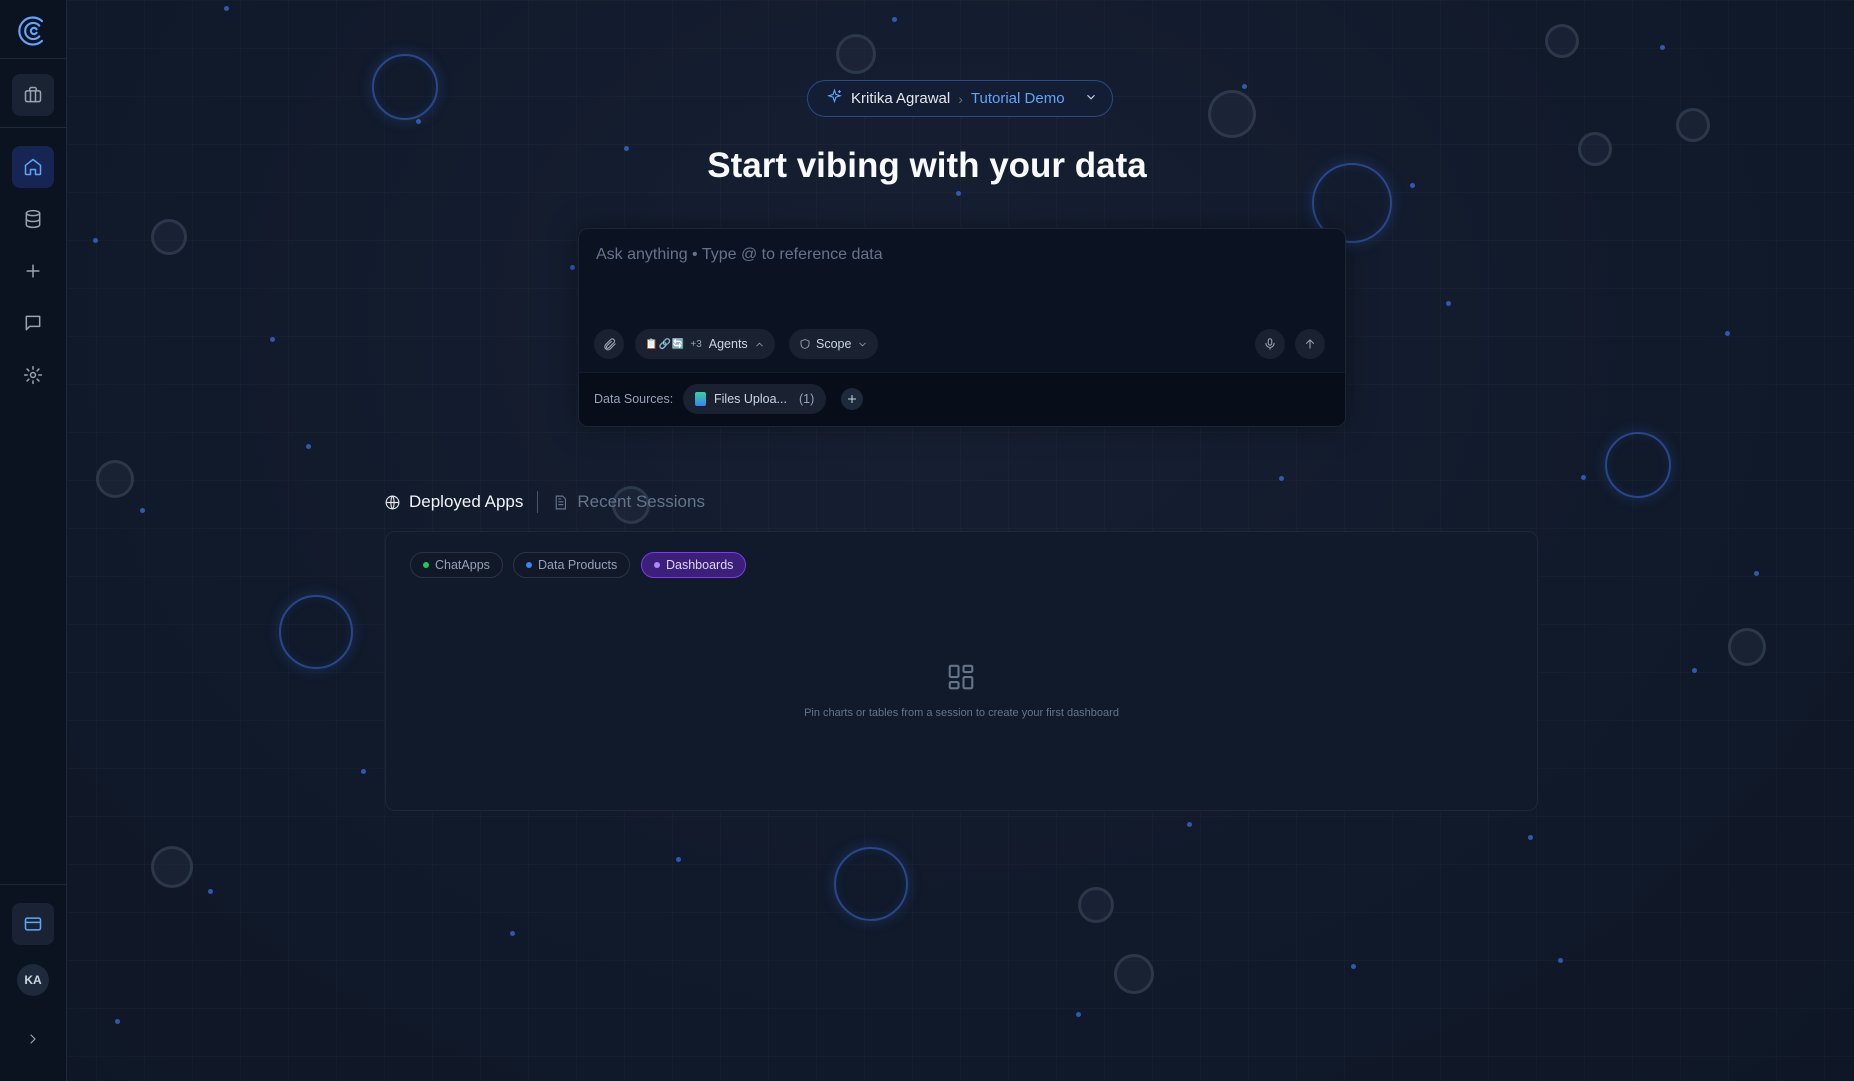  Describe the element at coordinates (834, 98) in the screenshot. I see `sparkle-icon` at that location.